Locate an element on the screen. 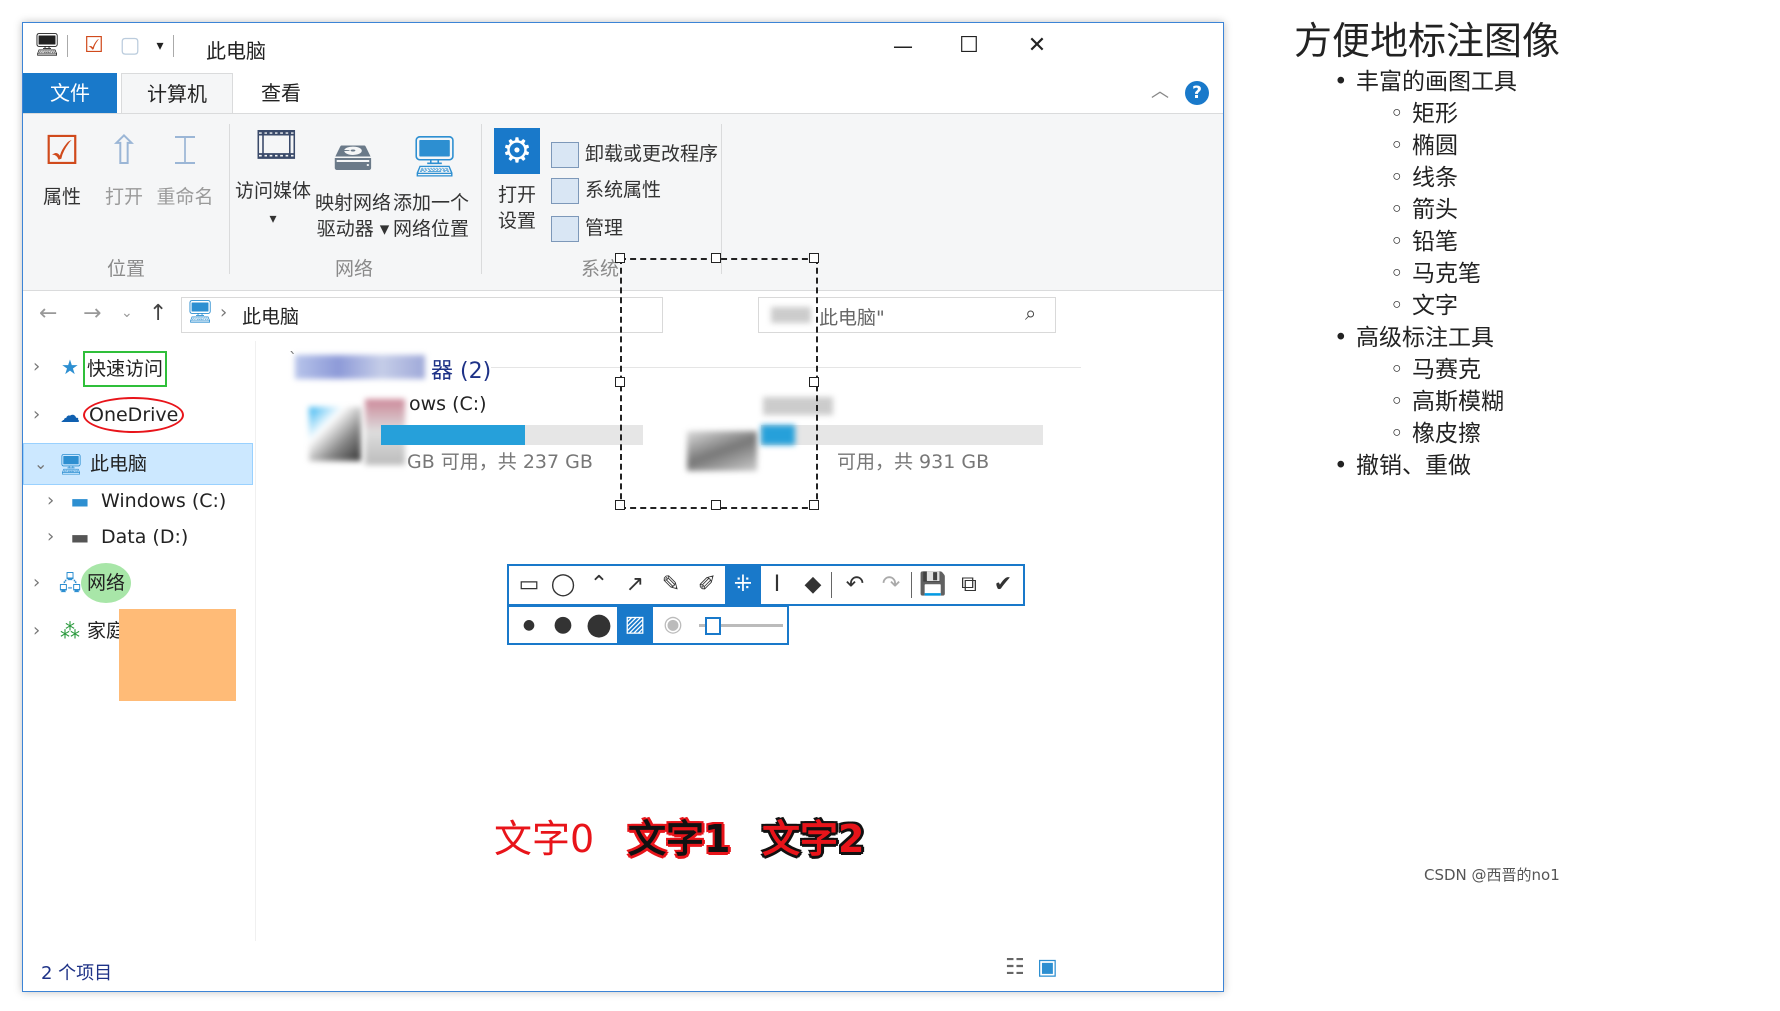 This screenshot has height=1011, width=1780. copy-icon: ⧉ is located at coordinates (969, 585).